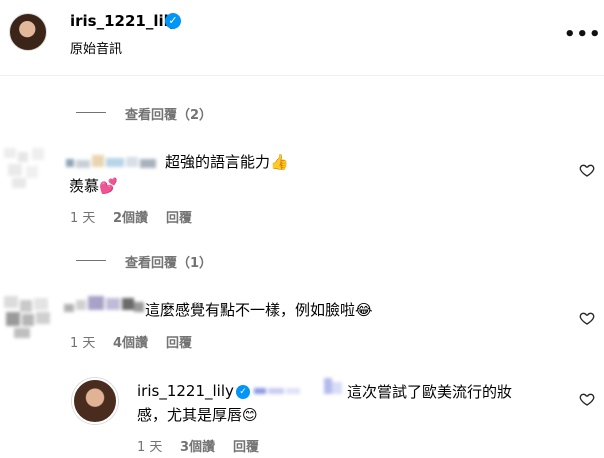 The height and width of the screenshot is (458, 604). What do you see at coordinates (95, 401) in the screenshot?
I see `author-reply-avatar` at bounding box center [95, 401].